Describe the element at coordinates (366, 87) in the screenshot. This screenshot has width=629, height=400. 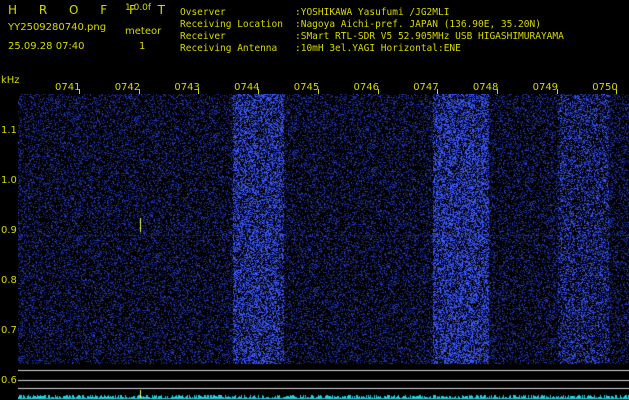
I see `x-tick-label: 0746` at that location.